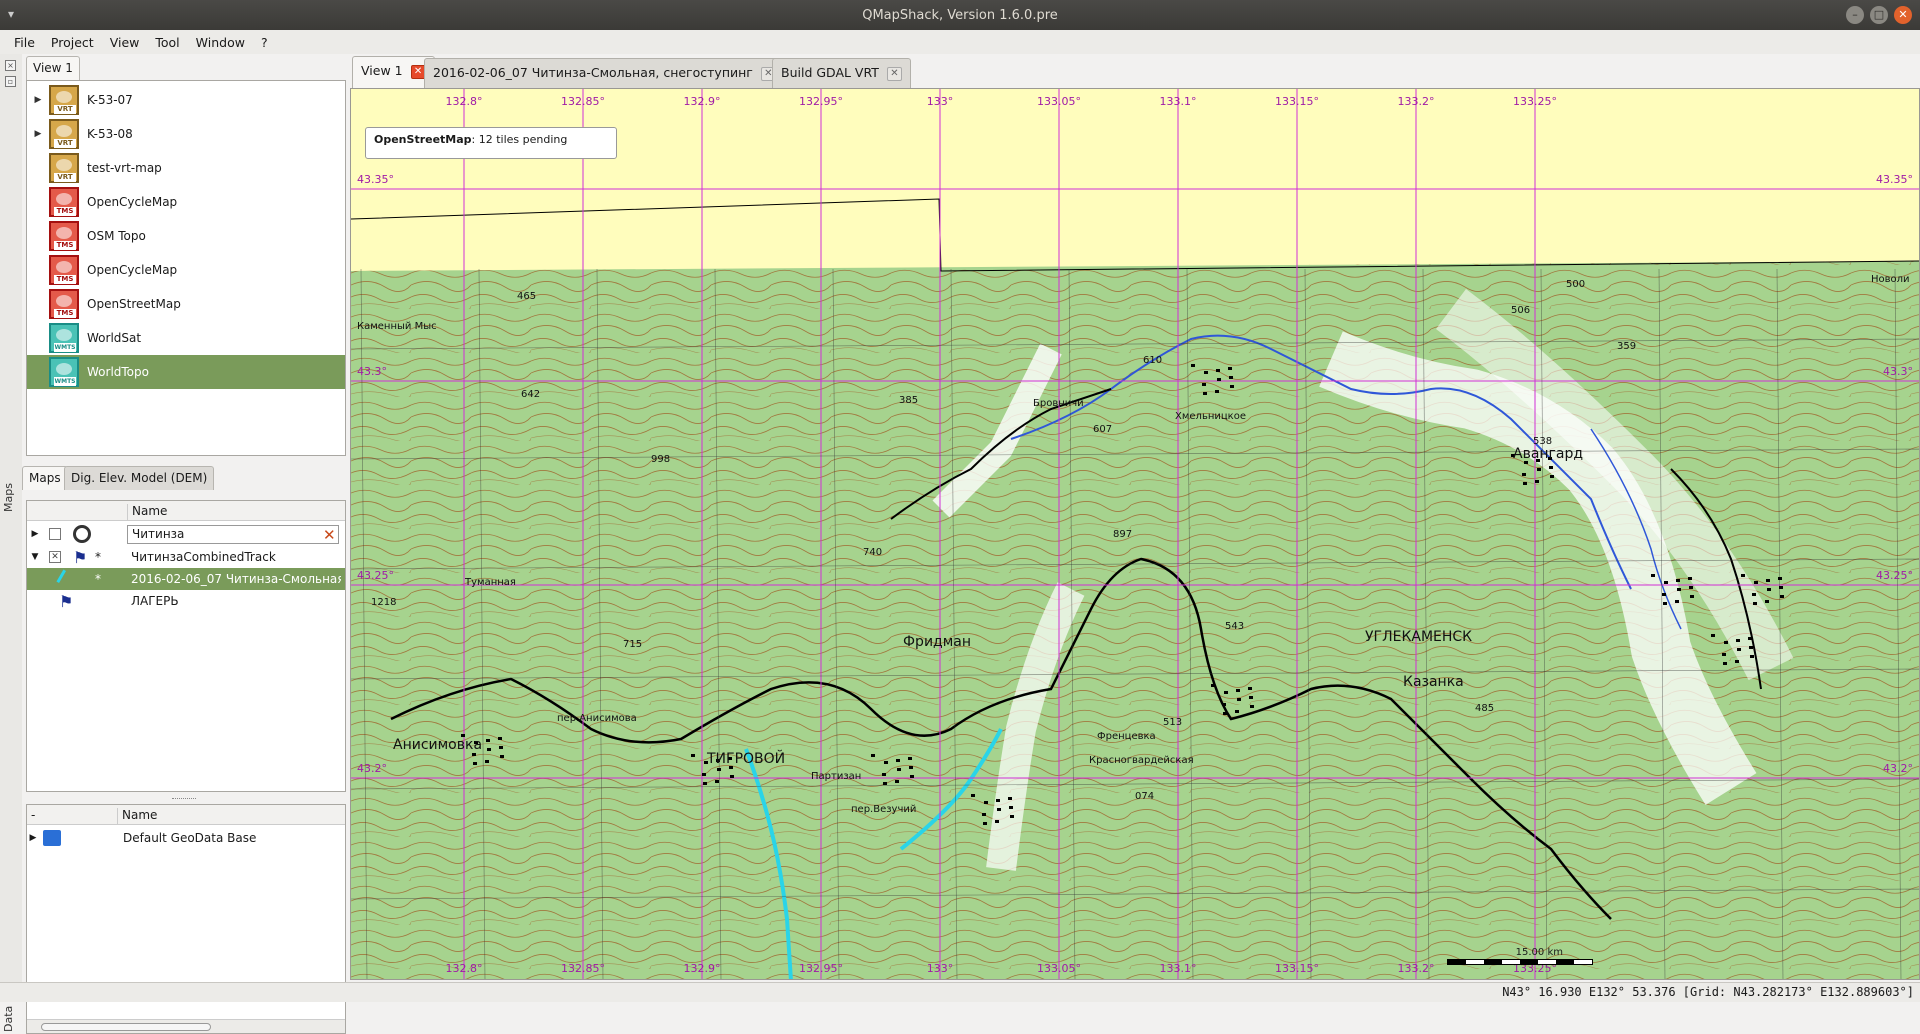 The height and width of the screenshot is (1034, 1920). Describe the element at coordinates (186, 134) in the screenshot. I see `map-item-k-53-08: ▶ VRT K-53-08` at that location.